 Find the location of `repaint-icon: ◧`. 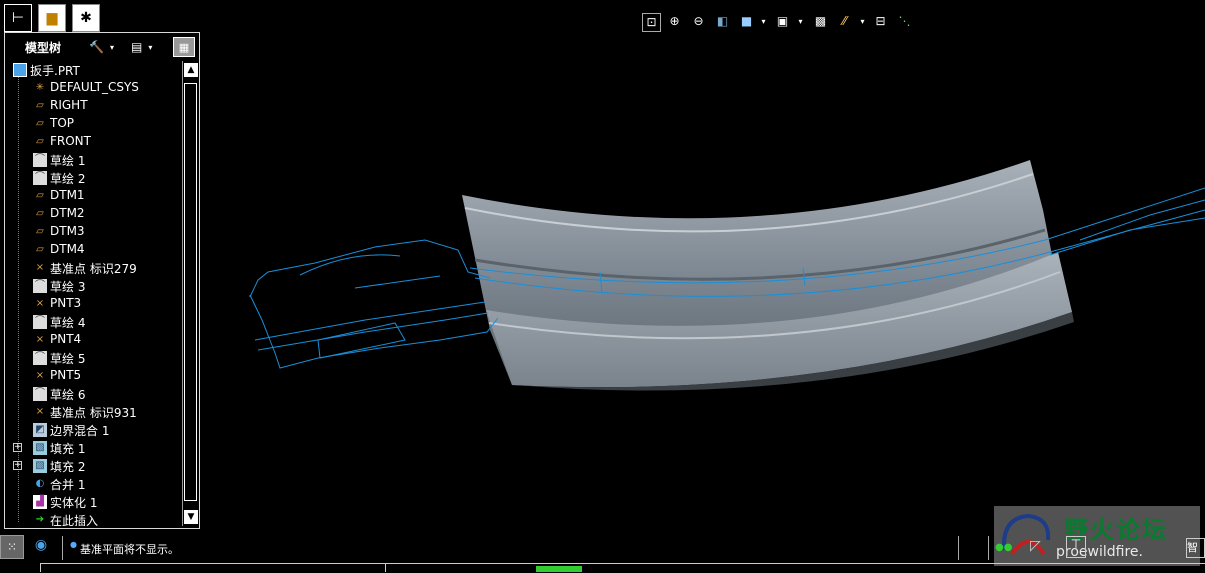

repaint-icon: ◧ is located at coordinates (722, 21).